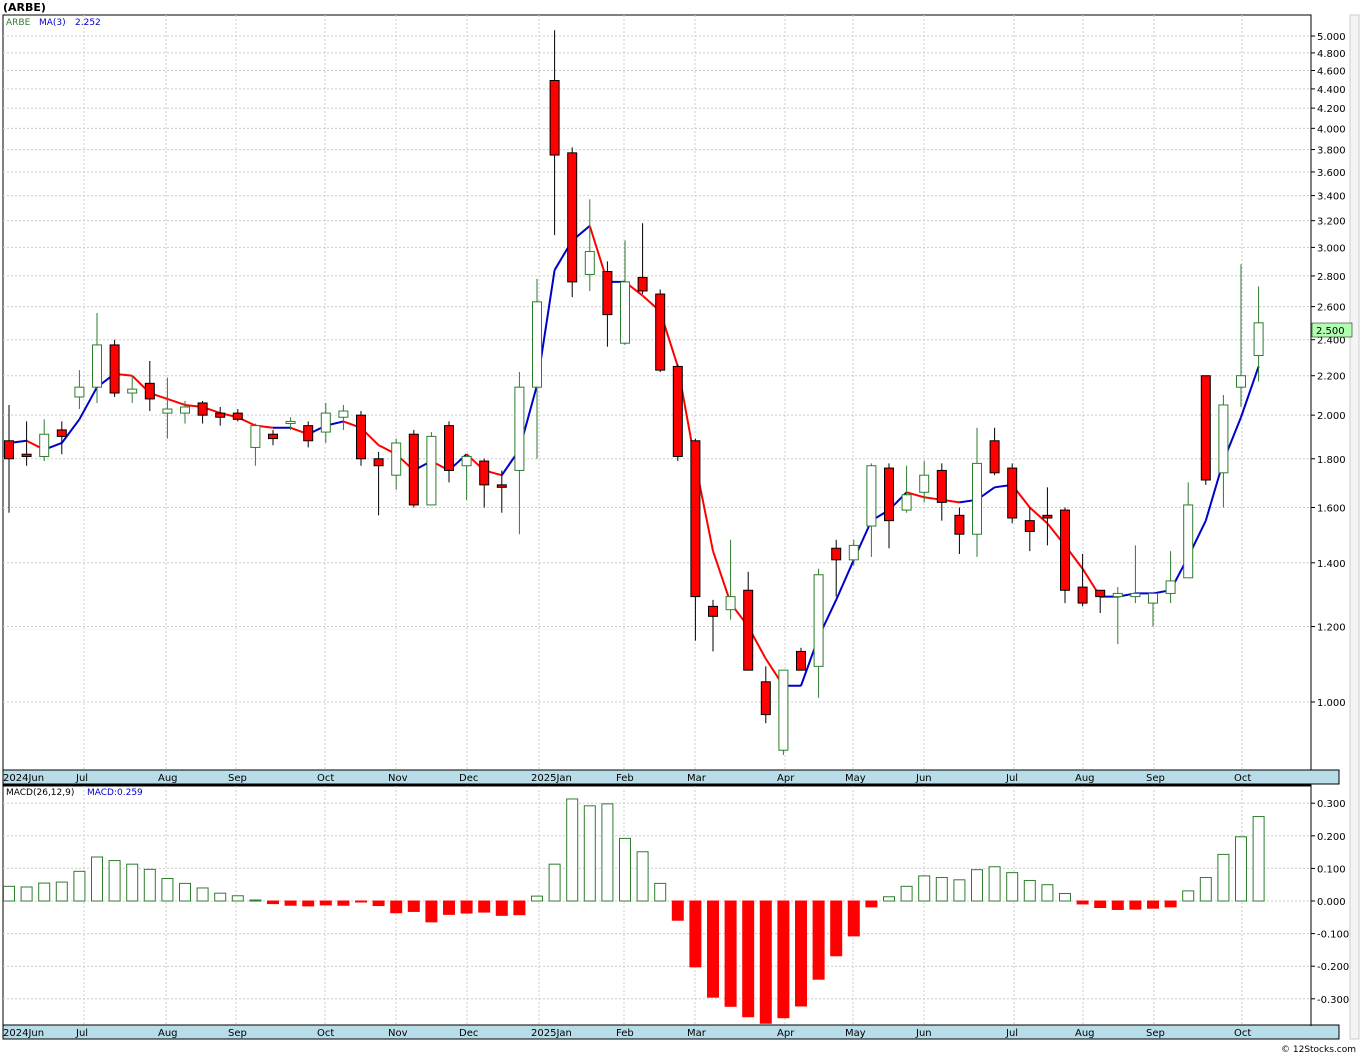 This screenshot has height=1060, width=1360. I want to click on price-tick-label: 1.200, so click(1331, 628).